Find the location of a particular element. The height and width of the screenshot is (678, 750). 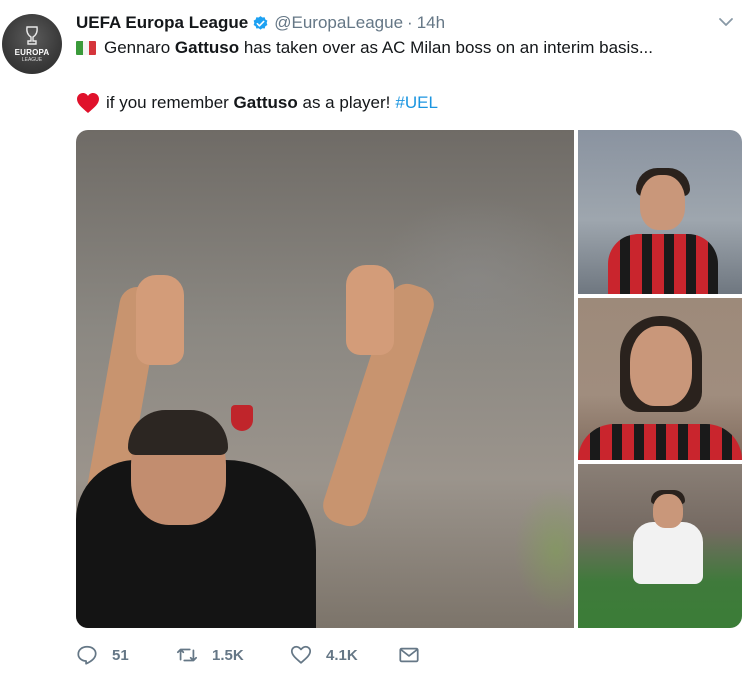

verified-badge-icon is located at coordinates (260, 22).